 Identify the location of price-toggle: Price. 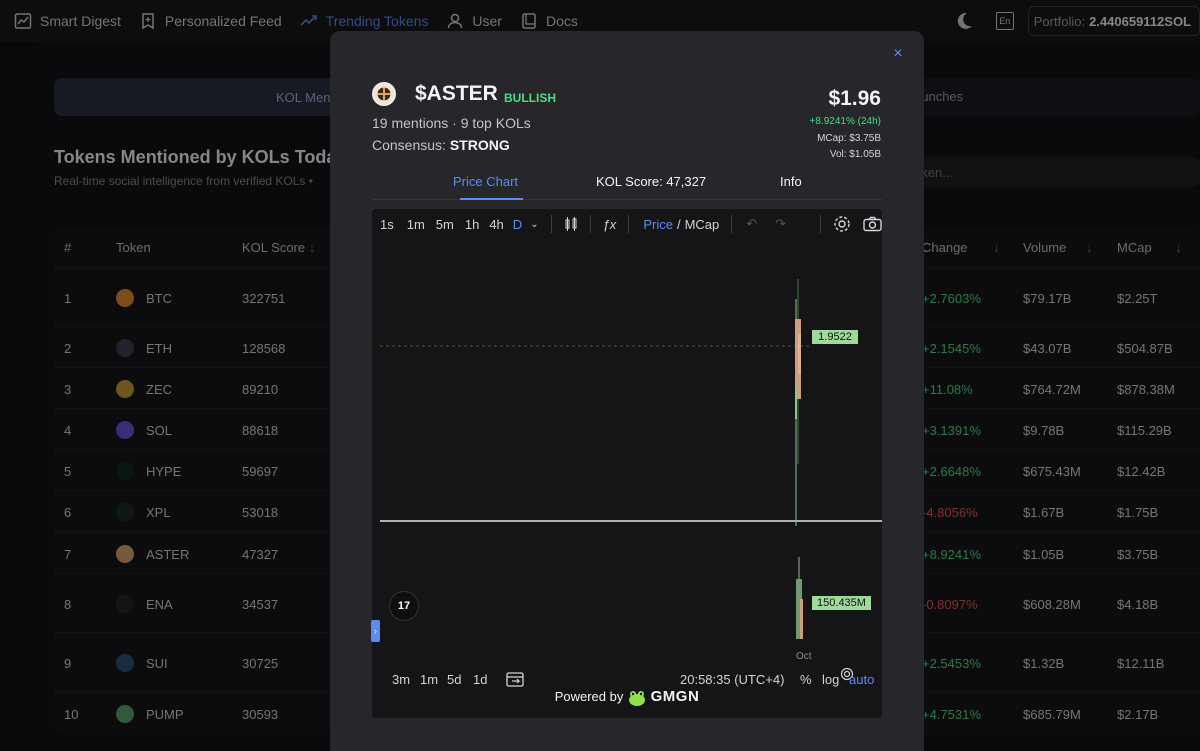
(658, 224).